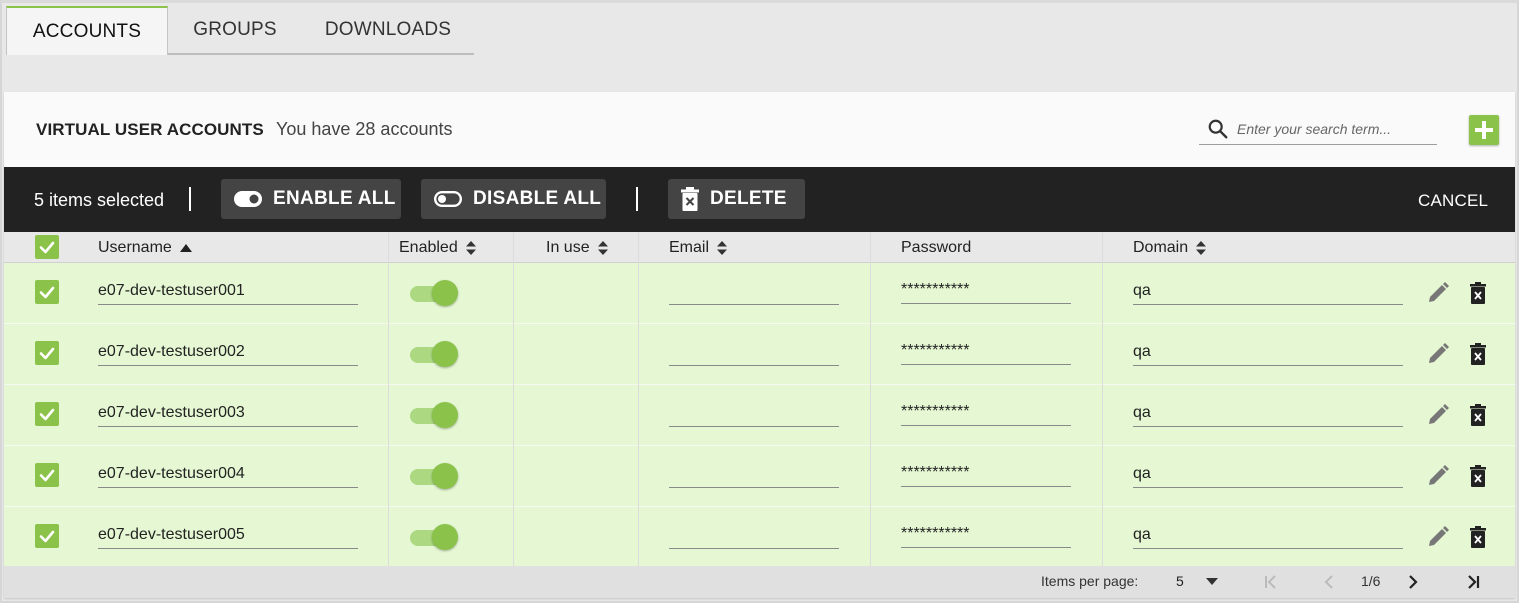 The image size is (1519, 603). I want to click on table-row: e07-dev-testuser004 *********** qa, so click(759, 476).